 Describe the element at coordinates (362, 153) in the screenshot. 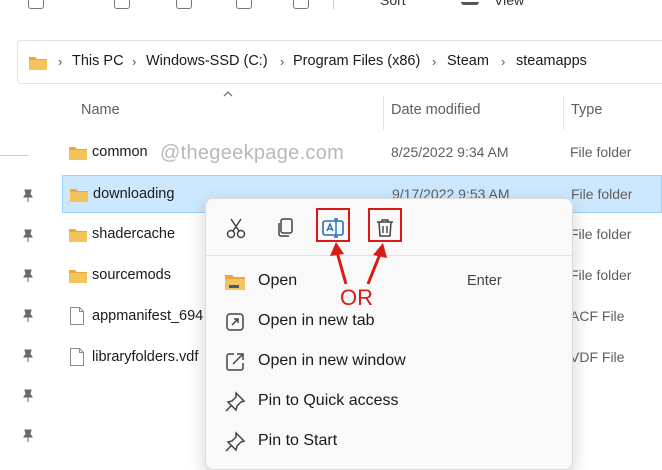

I see `file-row: common 8/25/2022 9:34 AM File folder` at that location.